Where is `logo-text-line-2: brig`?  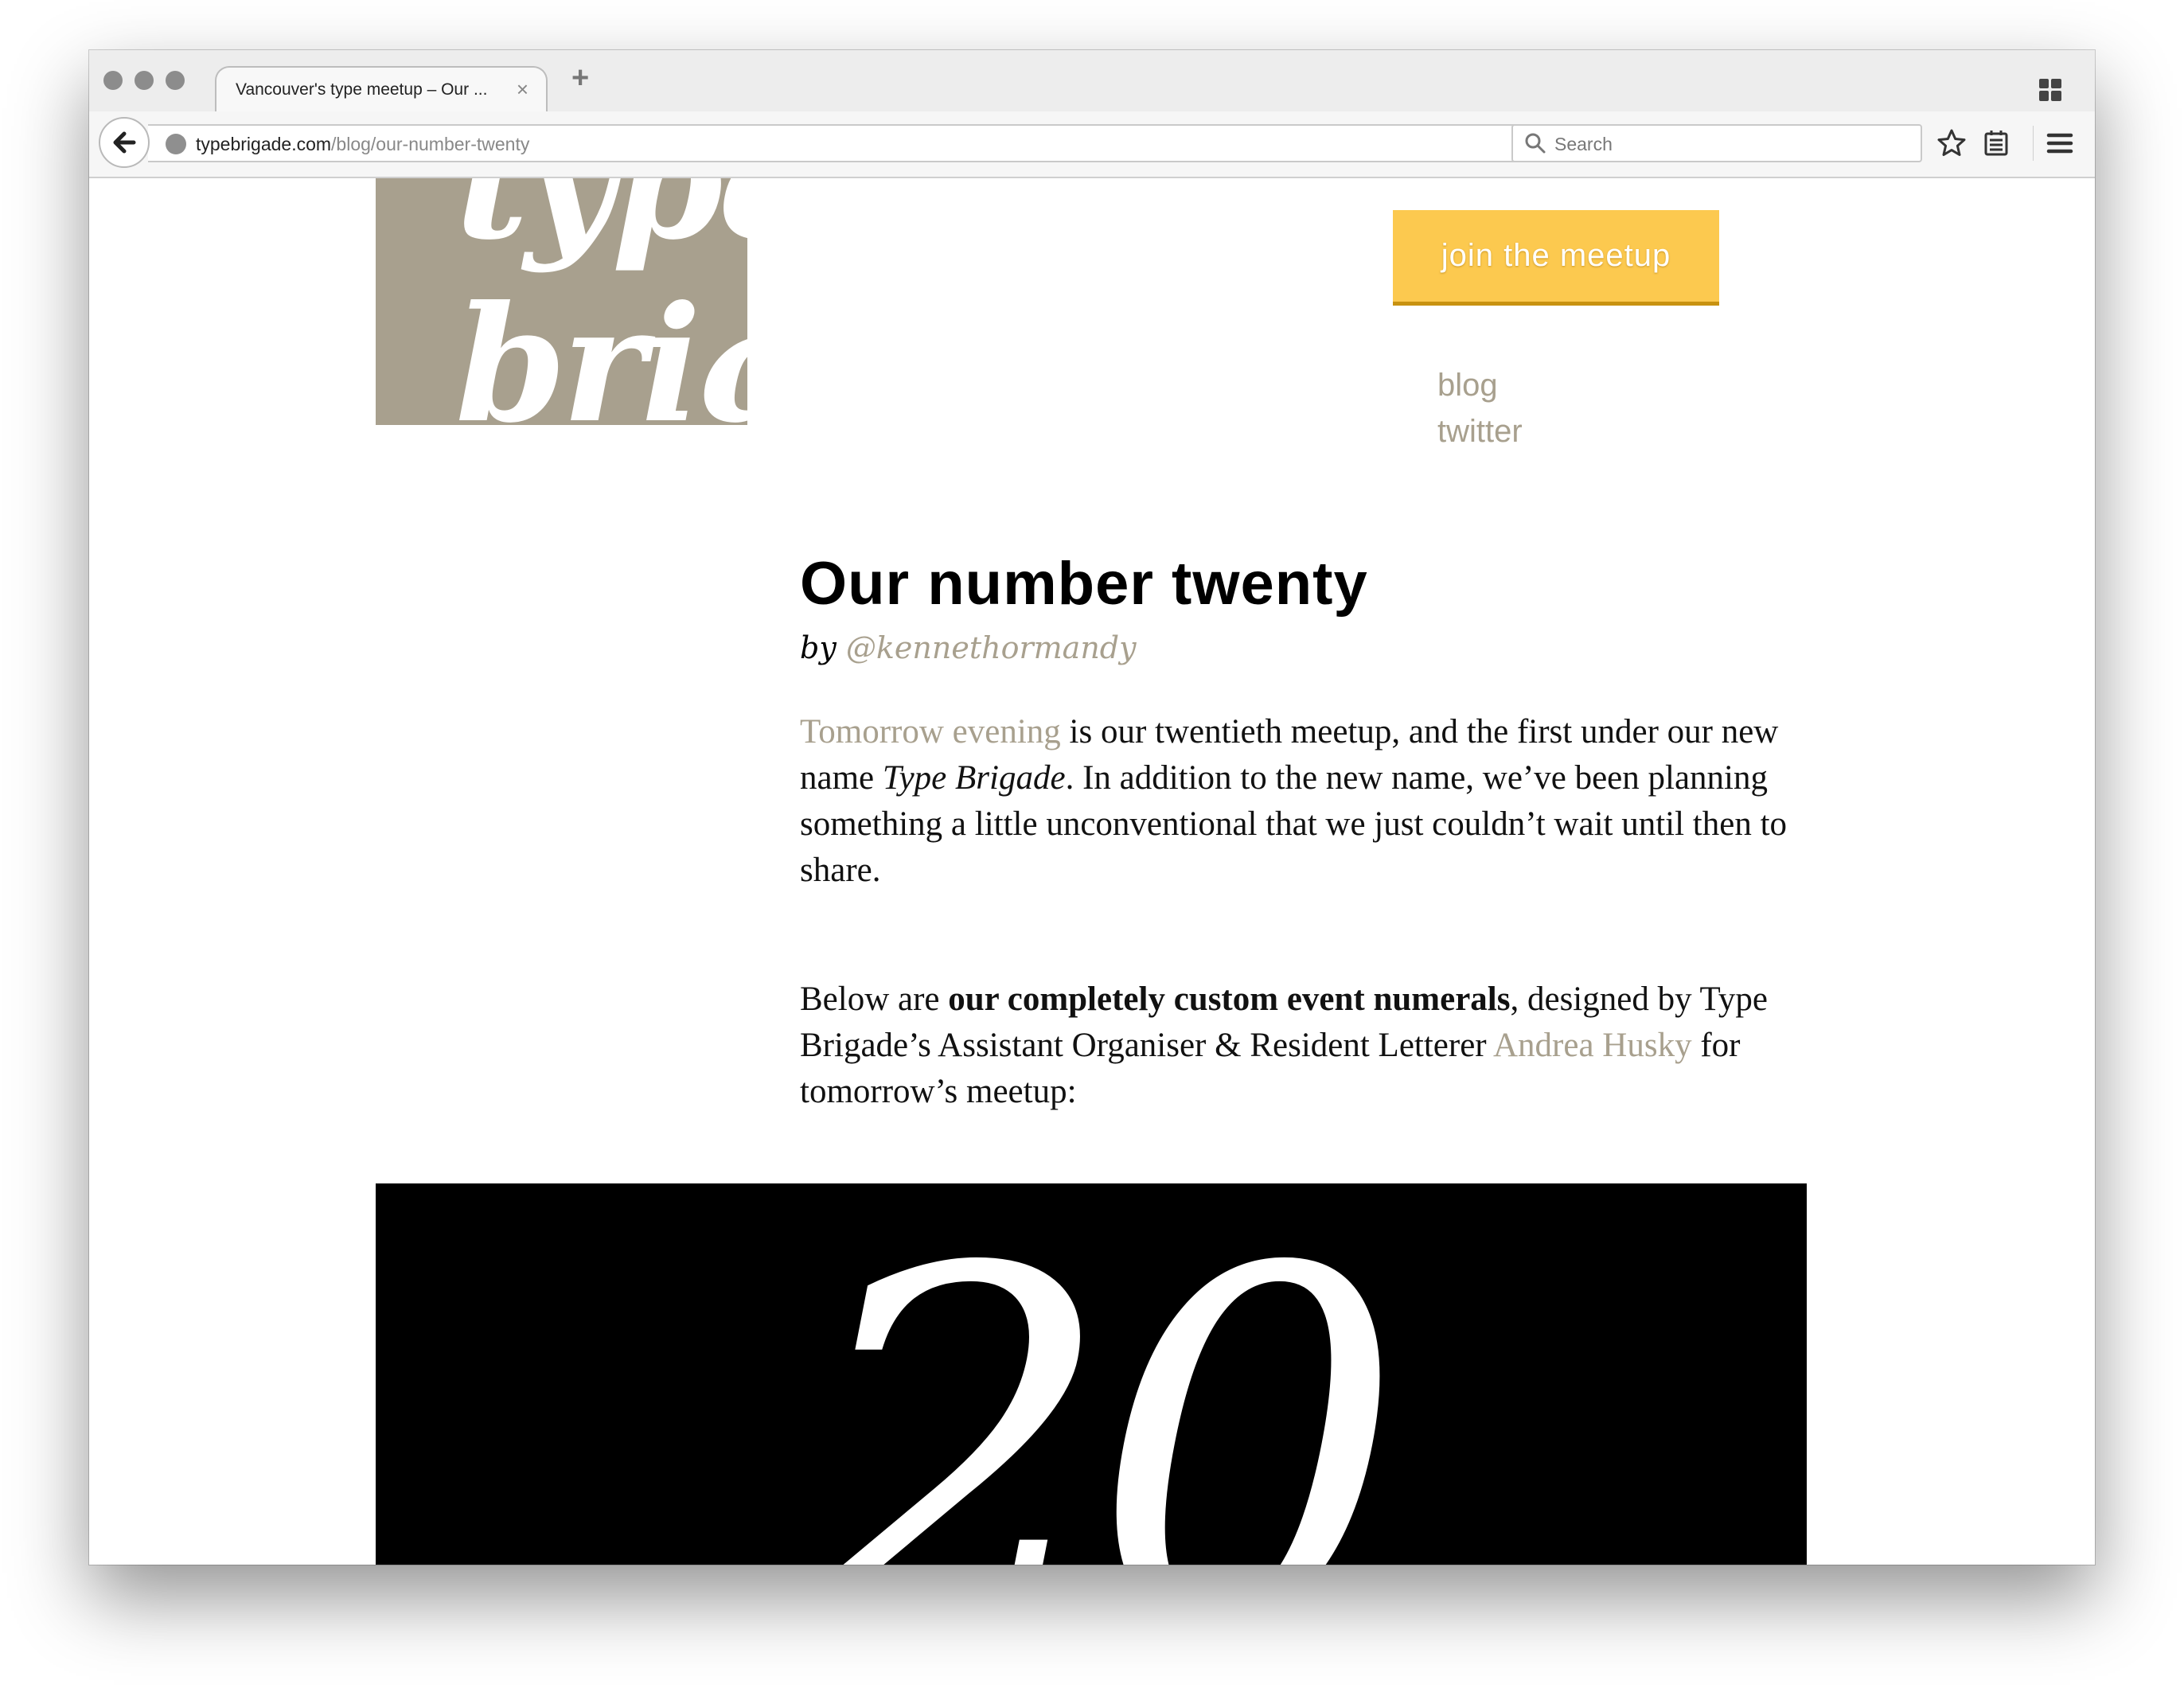
logo-text-line-2: brig is located at coordinates (601, 348).